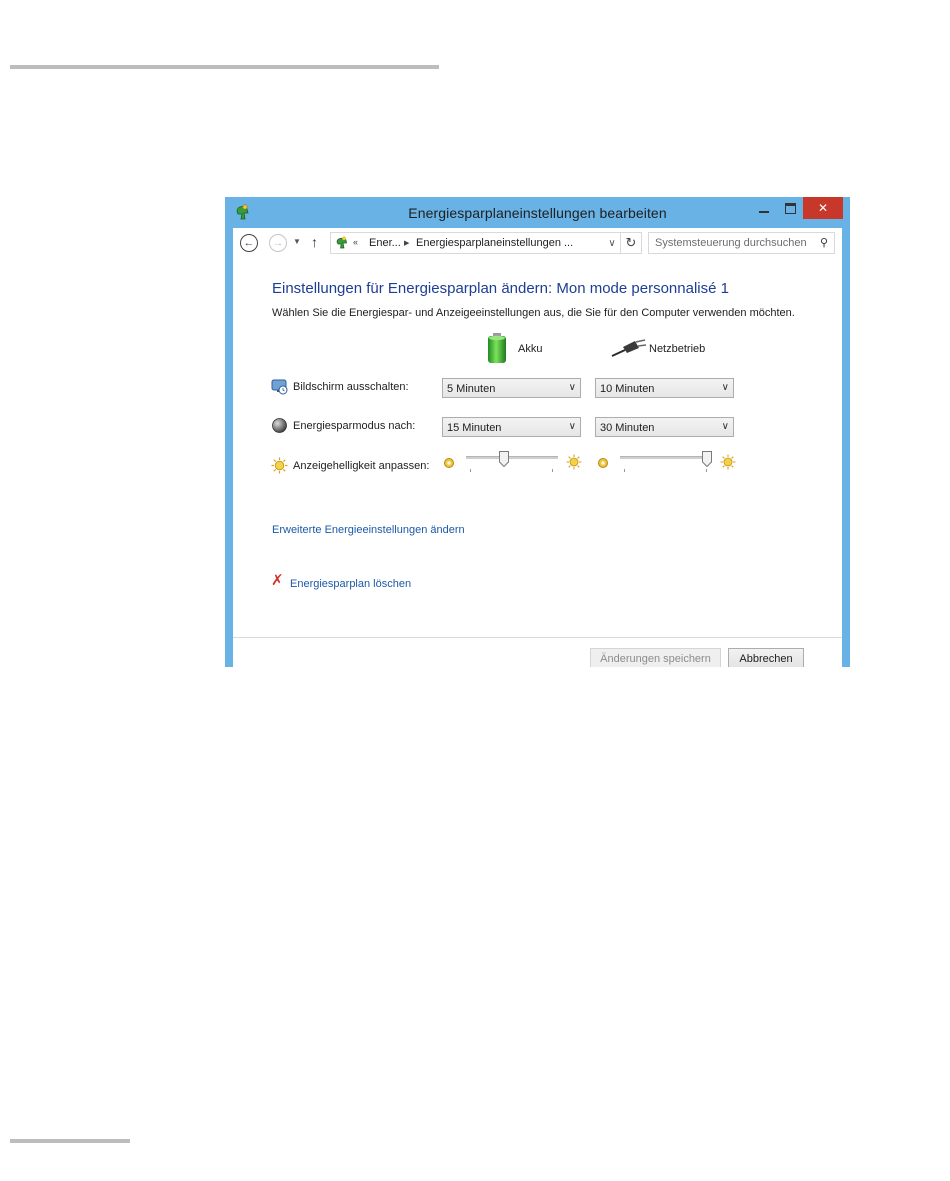 This screenshot has height=1181, width=950. What do you see at coordinates (655, 657) in the screenshot?
I see `save-changes-button: Änderungen speichern` at bounding box center [655, 657].